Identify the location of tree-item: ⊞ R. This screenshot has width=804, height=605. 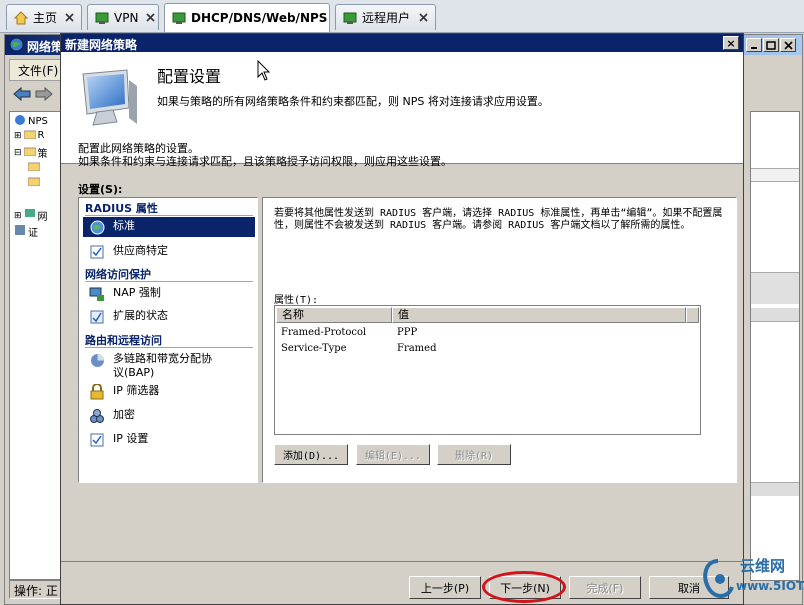
(29, 135).